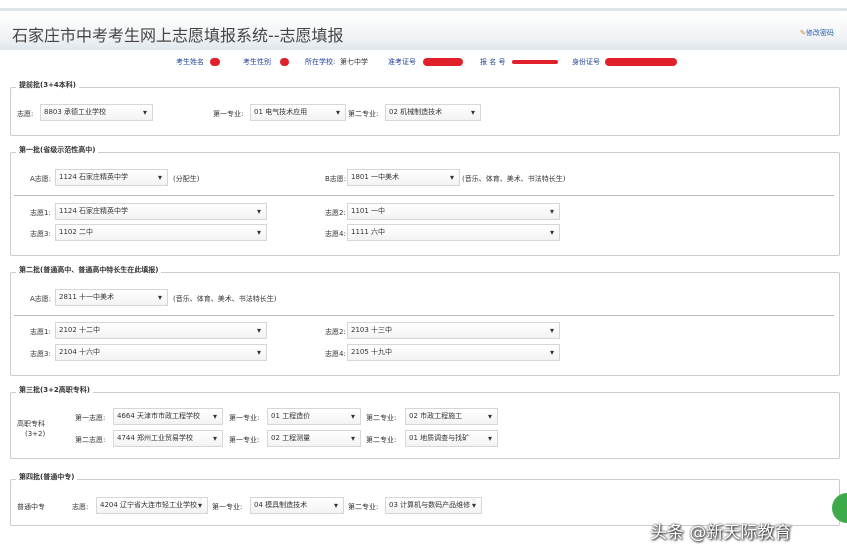  What do you see at coordinates (375, 177) in the screenshot?
I see `selected-value: 1801 一中美术` at bounding box center [375, 177].